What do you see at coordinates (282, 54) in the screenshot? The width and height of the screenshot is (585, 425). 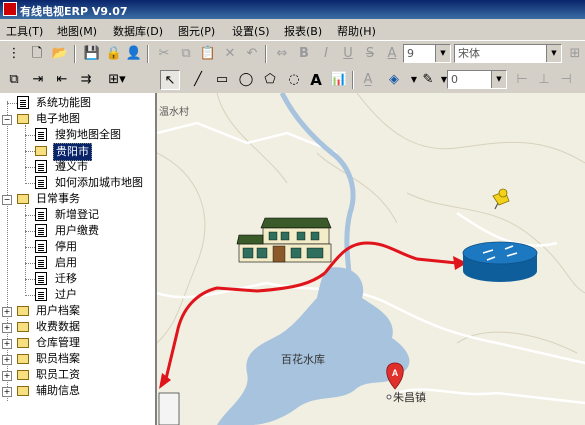 I see `align-icon: ⇔` at bounding box center [282, 54].